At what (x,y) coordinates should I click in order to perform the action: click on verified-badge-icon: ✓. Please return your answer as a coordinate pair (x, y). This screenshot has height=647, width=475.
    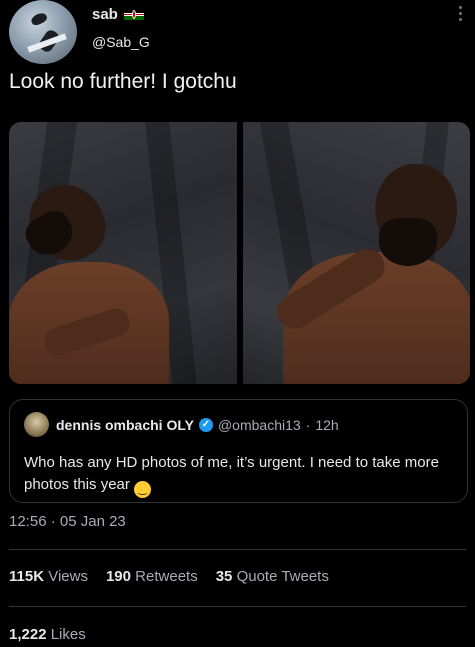
    Looking at the image, I should click on (205, 425).